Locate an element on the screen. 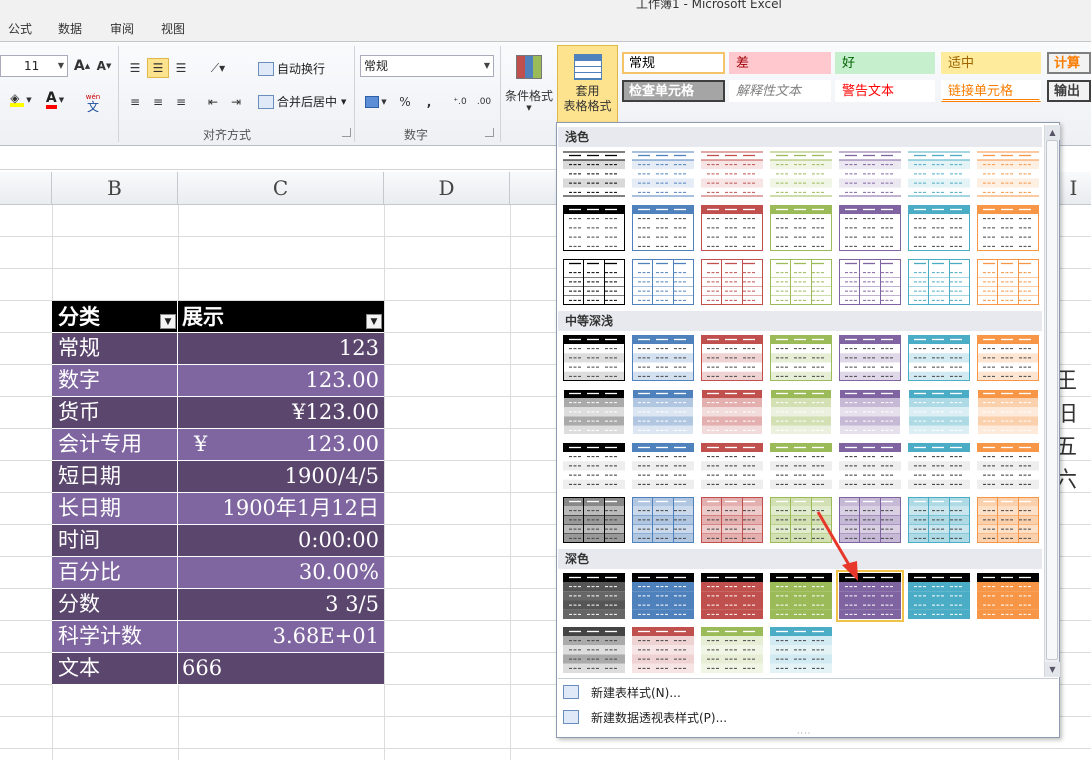 This screenshot has width=1091, height=760. category-cell: 短日期 is located at coordinates (115, 477).